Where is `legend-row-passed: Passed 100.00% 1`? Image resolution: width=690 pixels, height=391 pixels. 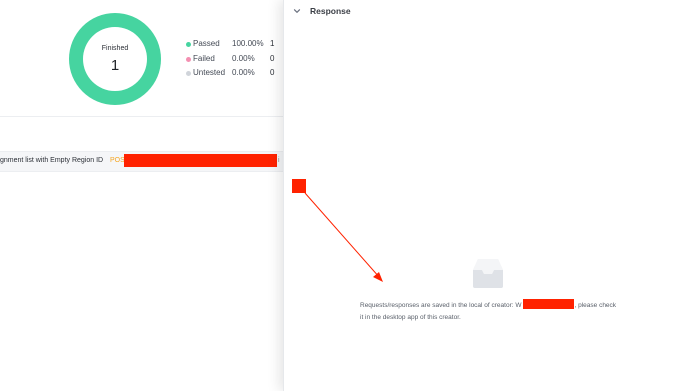
legend-row-passed: Passed 100.00% 1 is located at coordinates (235, 44).